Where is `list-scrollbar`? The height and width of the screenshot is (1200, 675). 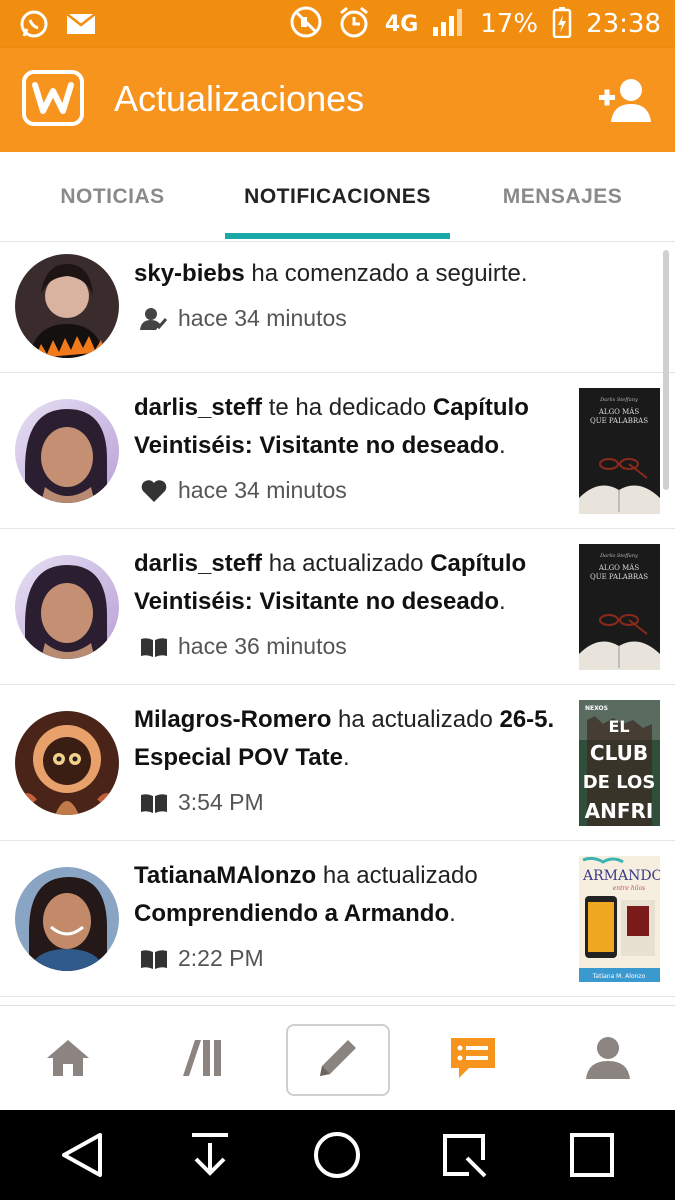 list-scrollbar is located at coordinates (666, 370).